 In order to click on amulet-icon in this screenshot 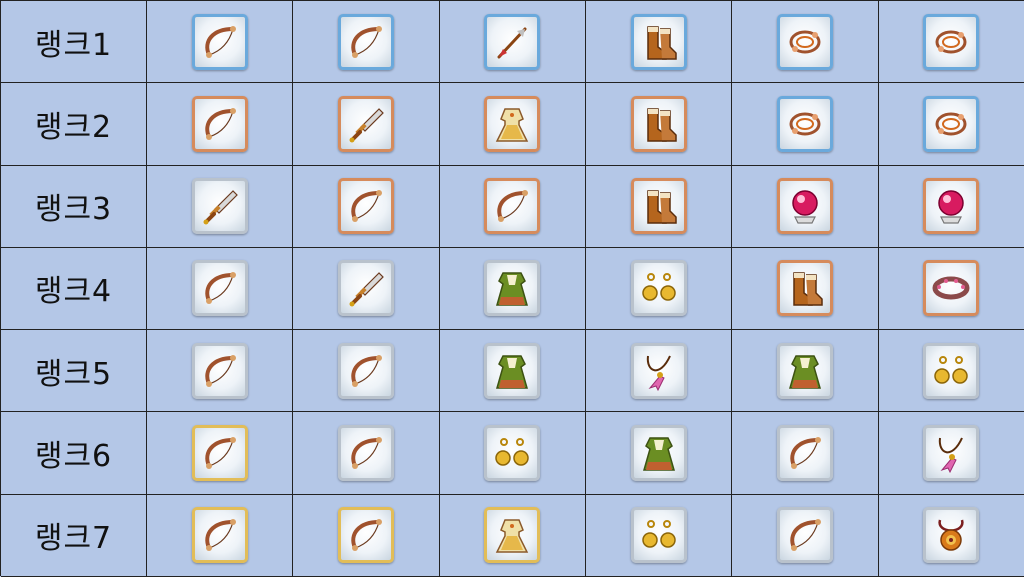, I will do `click(951, 535)`.